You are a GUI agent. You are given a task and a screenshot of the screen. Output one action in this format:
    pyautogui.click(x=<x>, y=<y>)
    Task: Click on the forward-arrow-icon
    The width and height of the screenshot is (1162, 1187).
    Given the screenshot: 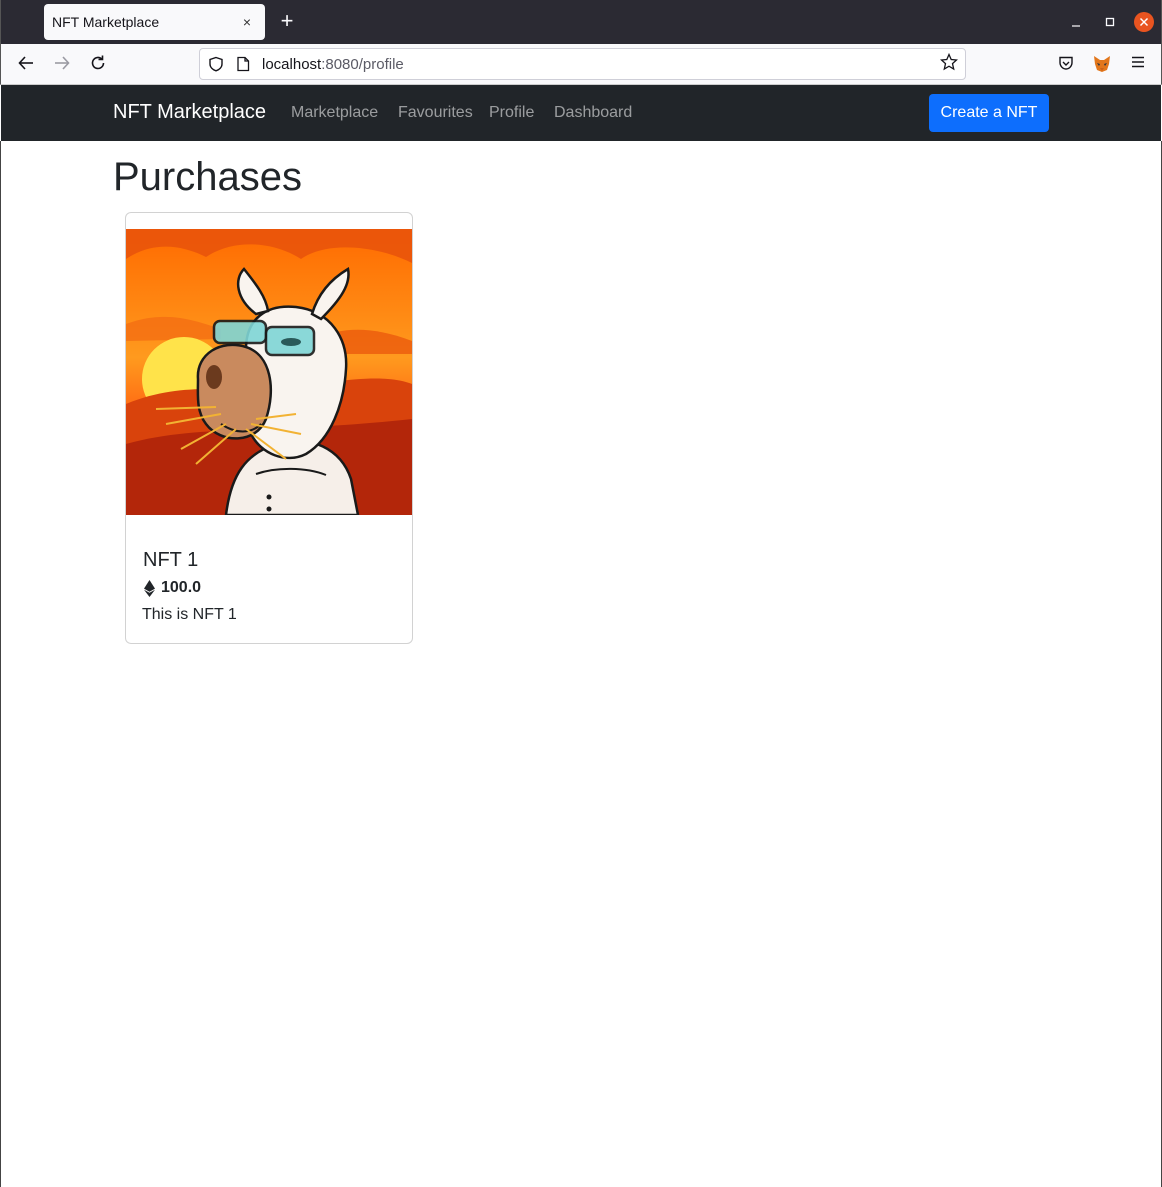 What is the action you would take?
    pyautogui.click(x=62, y=65)
    